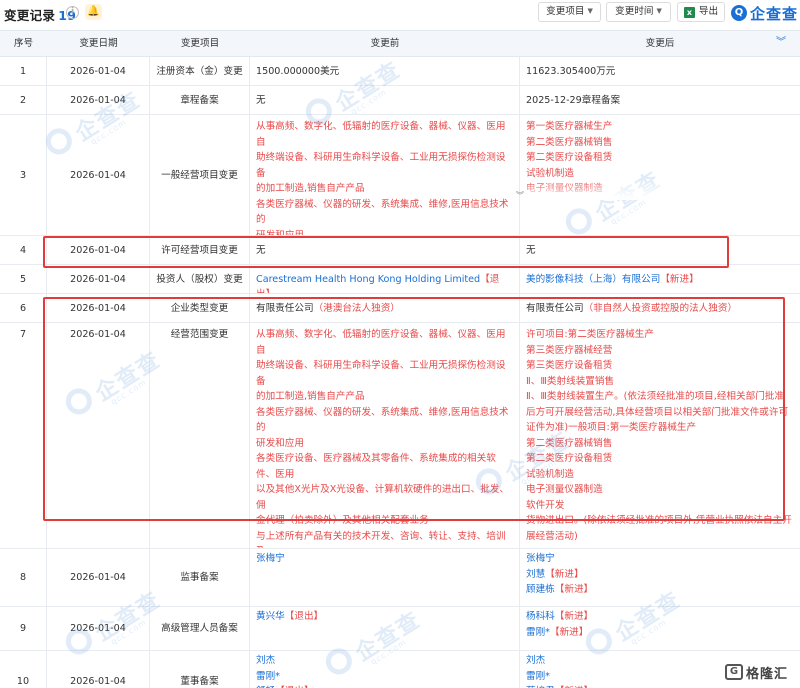 Image resolution: width=800 pixels, height=688 pixels. Describe the element at coordinates (659, 520) in the screenshot. I see `line-text: 货物进出口。(除依法须经批准的项目外,凭营业执照依法自主开` at that location.